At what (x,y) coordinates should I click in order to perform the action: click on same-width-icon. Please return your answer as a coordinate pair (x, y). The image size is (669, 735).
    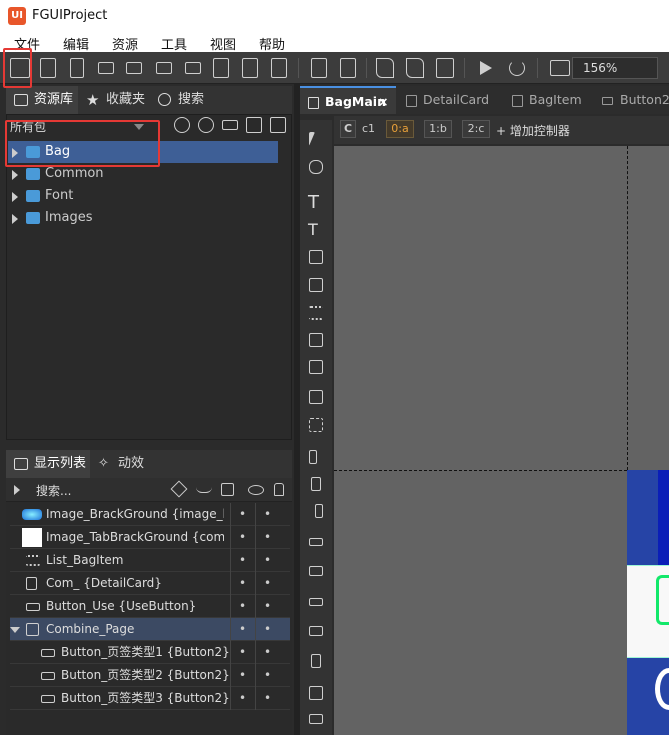
    Looking at the image, I should click on (316, 719).